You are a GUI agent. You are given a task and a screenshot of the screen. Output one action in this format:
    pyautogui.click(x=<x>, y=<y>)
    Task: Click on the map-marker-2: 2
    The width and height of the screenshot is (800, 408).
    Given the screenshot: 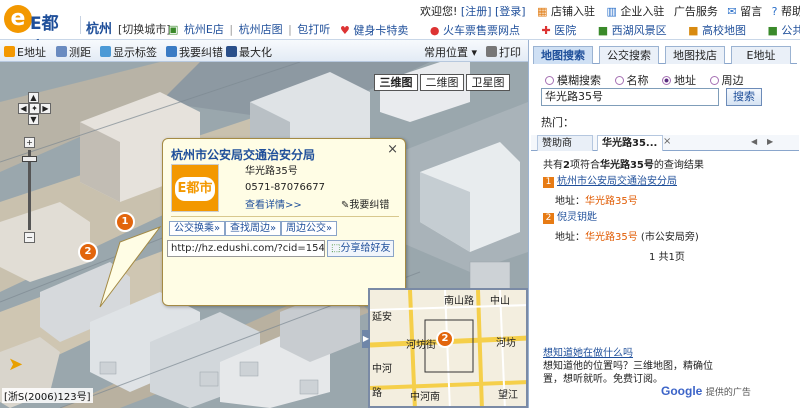 What is the action you would take?
    pyautogui.click(x=88, y=252)
    